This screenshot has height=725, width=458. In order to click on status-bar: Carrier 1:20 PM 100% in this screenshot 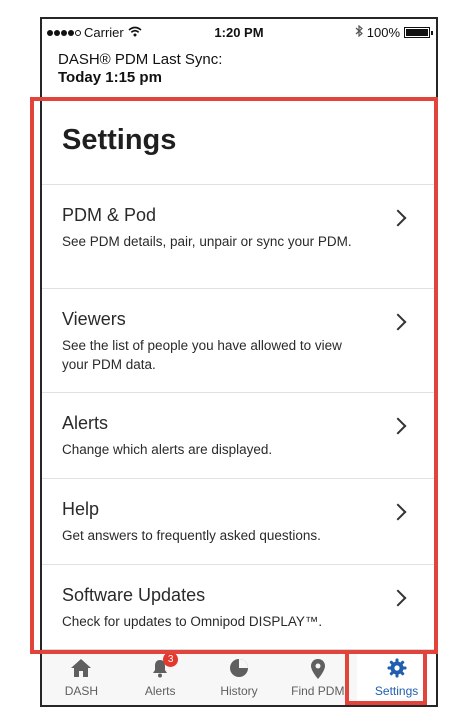, I will do `click(239, 32)`.